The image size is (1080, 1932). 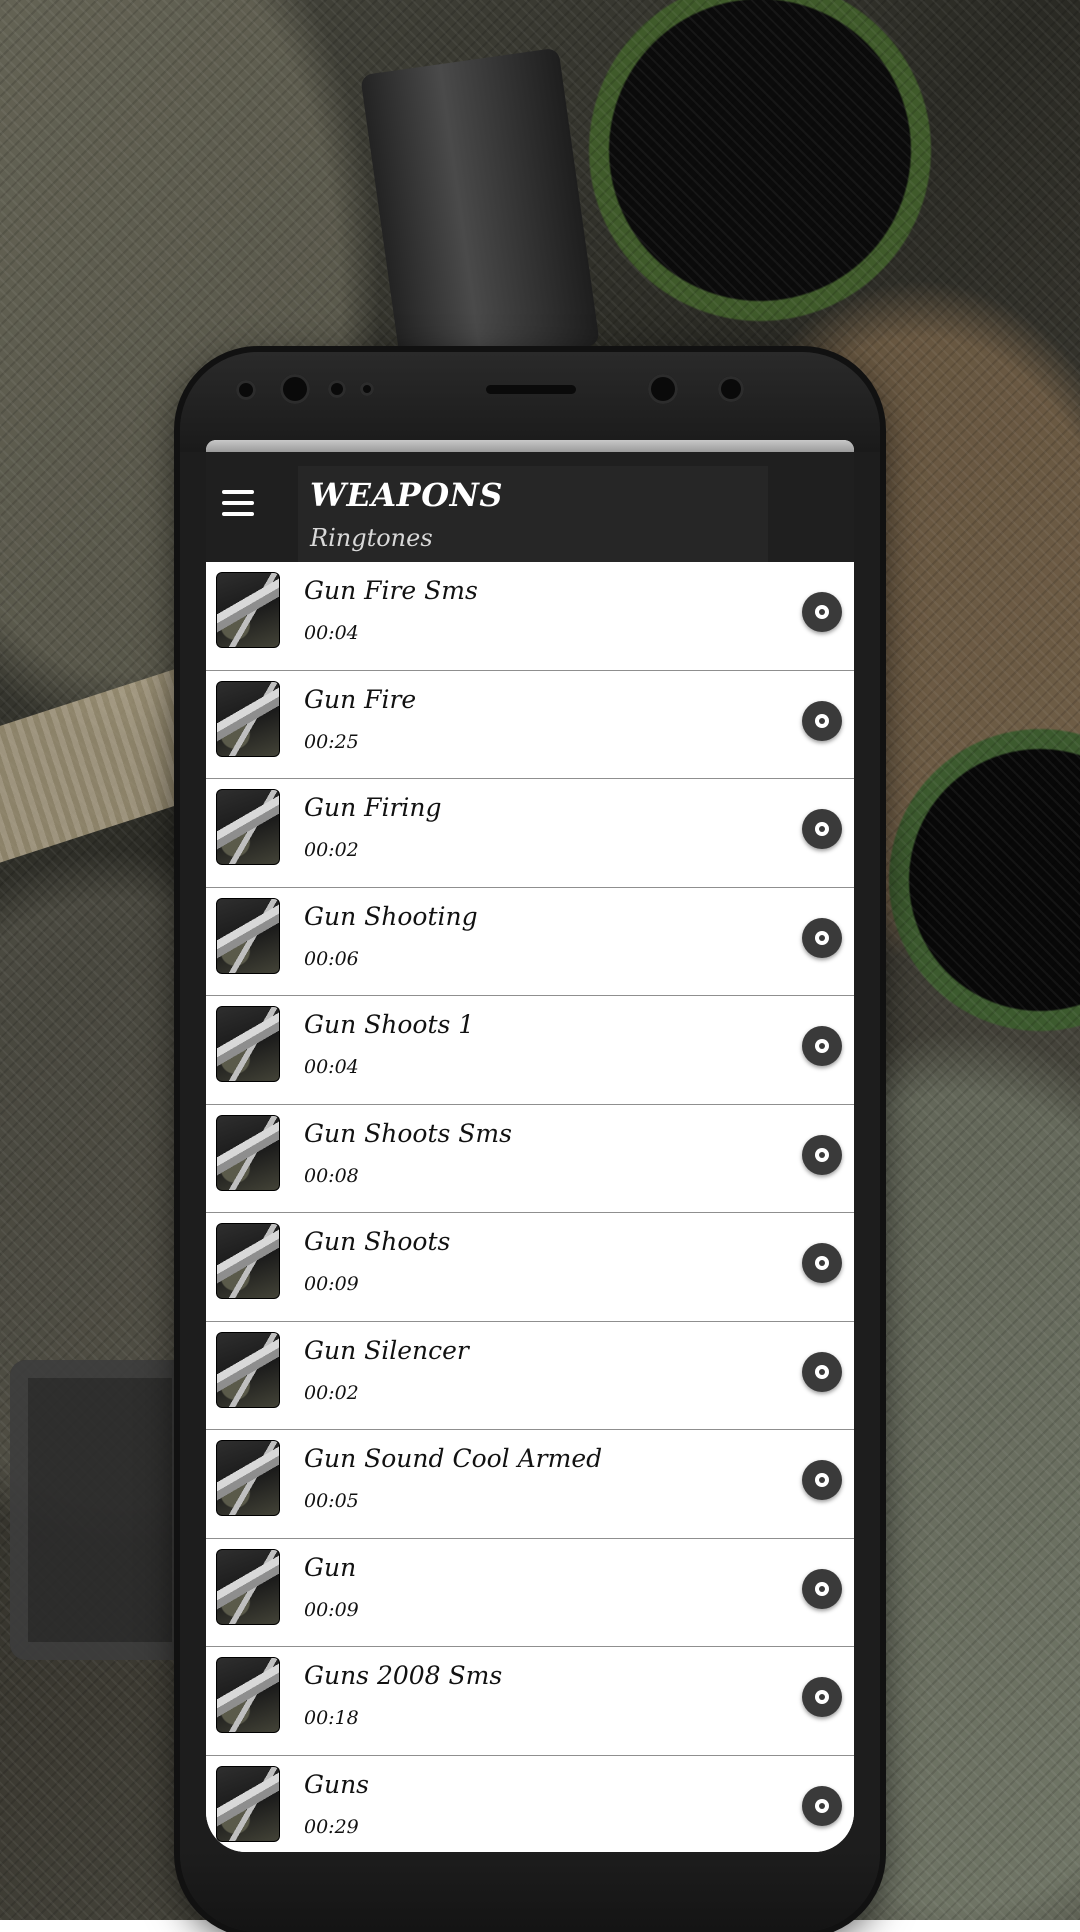 What do you see at coordinates (530, 833) in the screenshot?
I see `list-item: Gun Firing 00:02` at bounding box center [530, 833].